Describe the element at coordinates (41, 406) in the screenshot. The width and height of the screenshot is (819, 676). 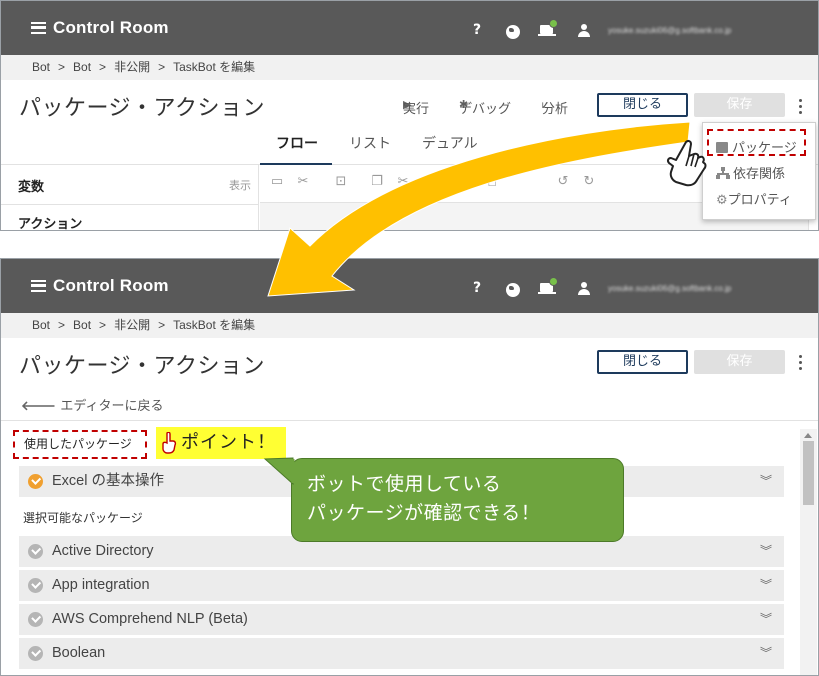
I see `arrow-left-icon: 🡐` at that location.